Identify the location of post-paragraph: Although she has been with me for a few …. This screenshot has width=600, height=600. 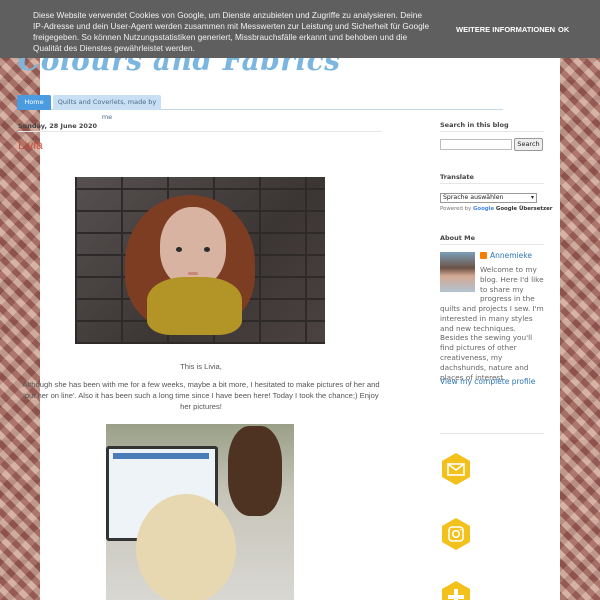
(201, 395).